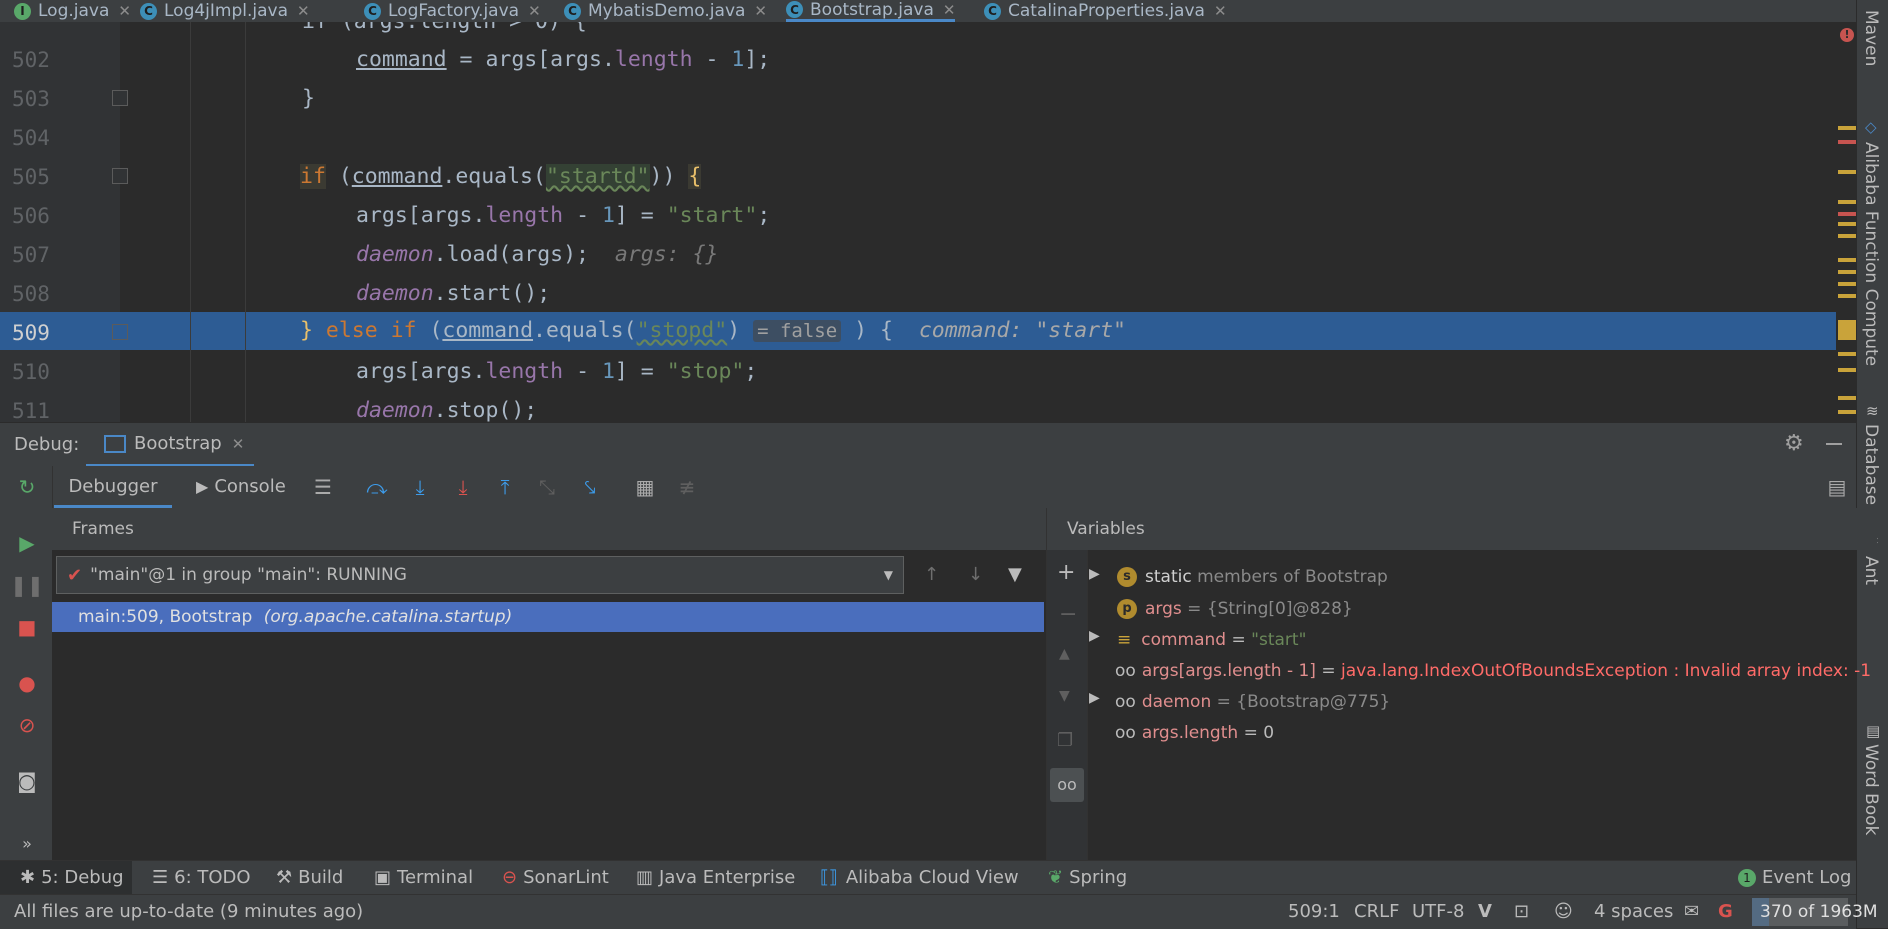  I want to click on threads-layout-icon: ☰, so click(323, 487).